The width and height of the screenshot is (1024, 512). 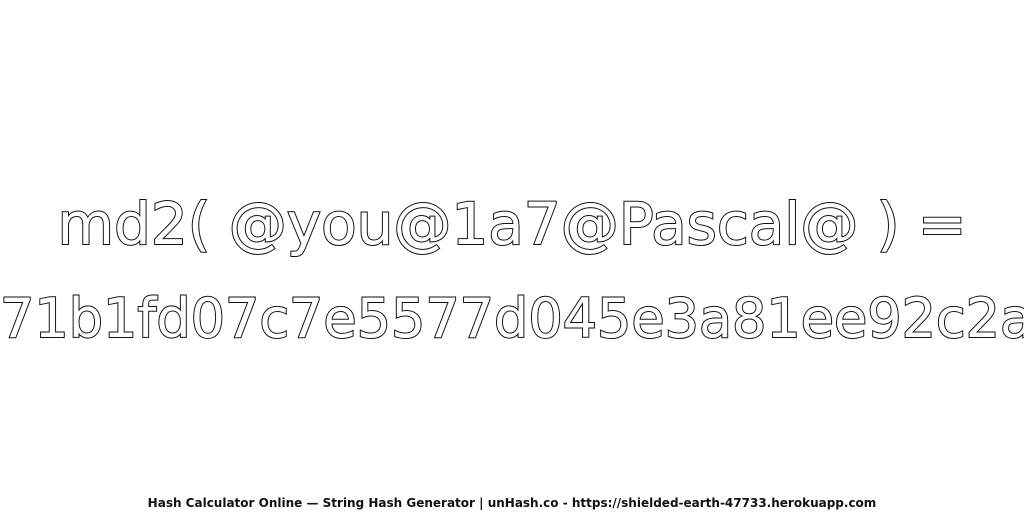 What do you see at coordinates (512, 318) in the screenshot?
I see `hash-digest: 71b1fd07c7e5577d045e3a81ee92c2a3` at bounding box center [512, 318].